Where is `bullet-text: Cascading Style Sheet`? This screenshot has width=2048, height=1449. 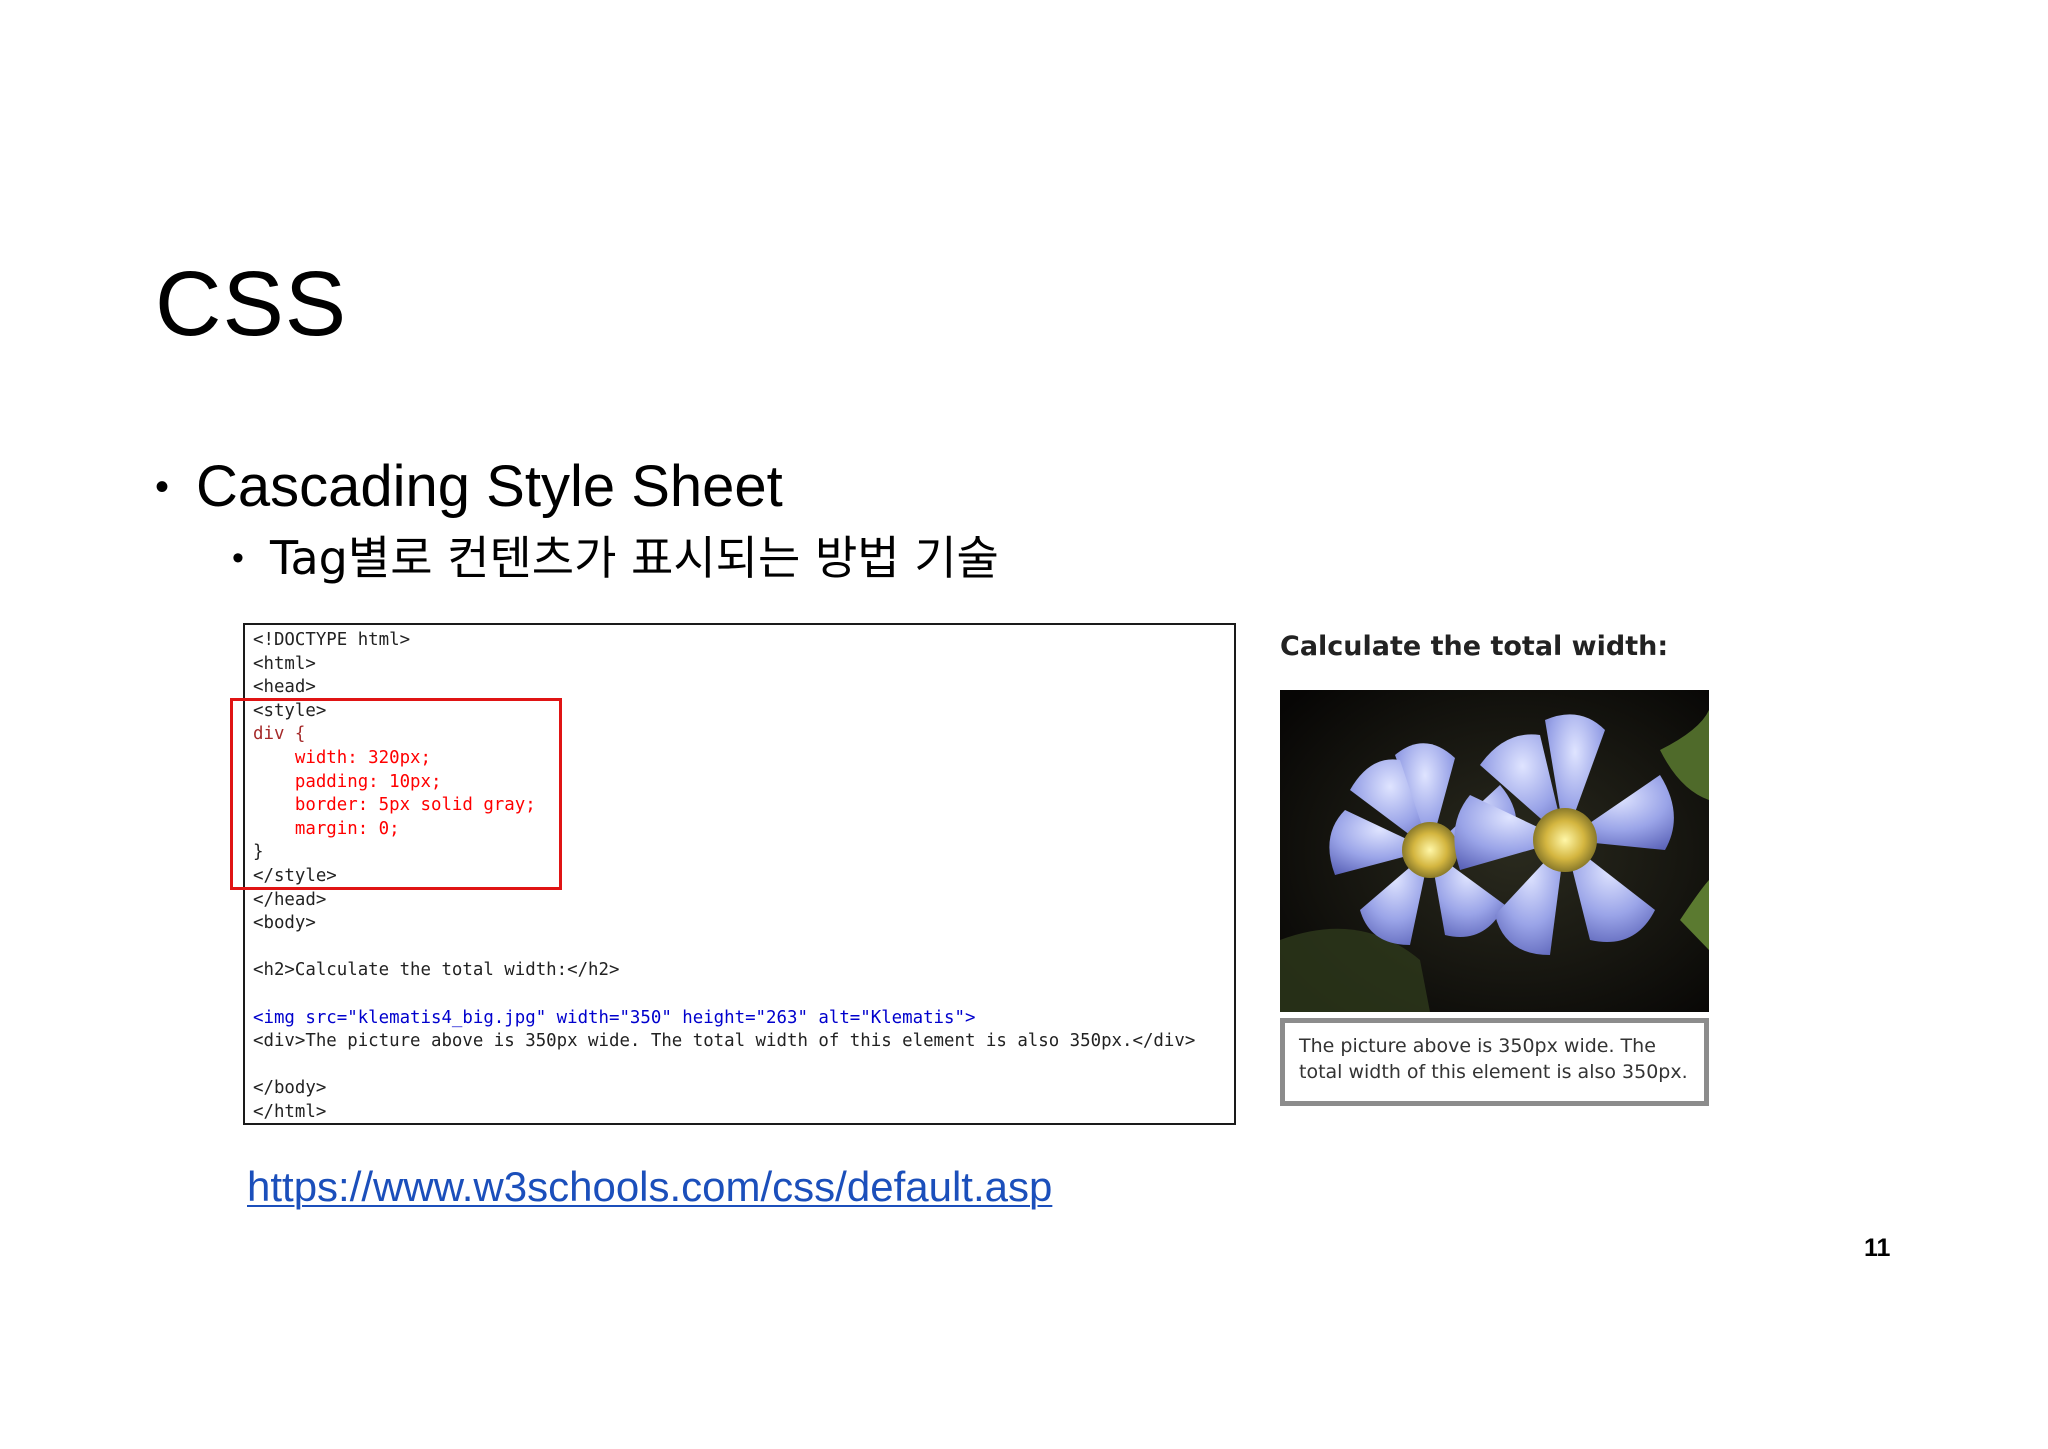 bullet-text: Cascading Style Sheet is located at coordinates (489, 486).